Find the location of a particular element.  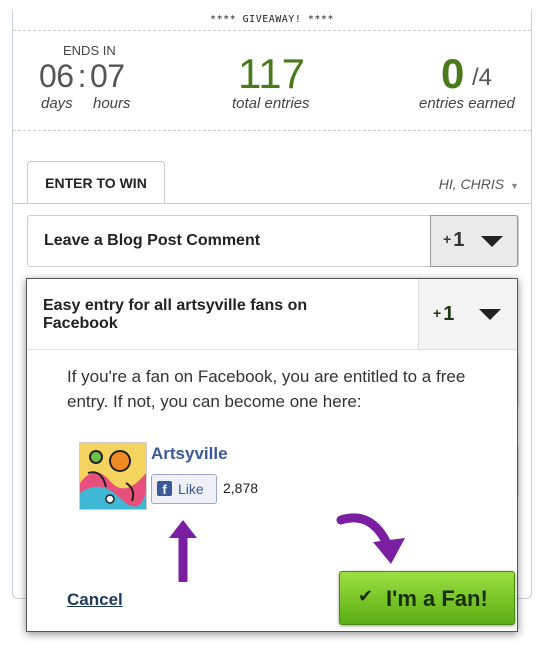

days-value: 06 is located at coordinates (56, 76).